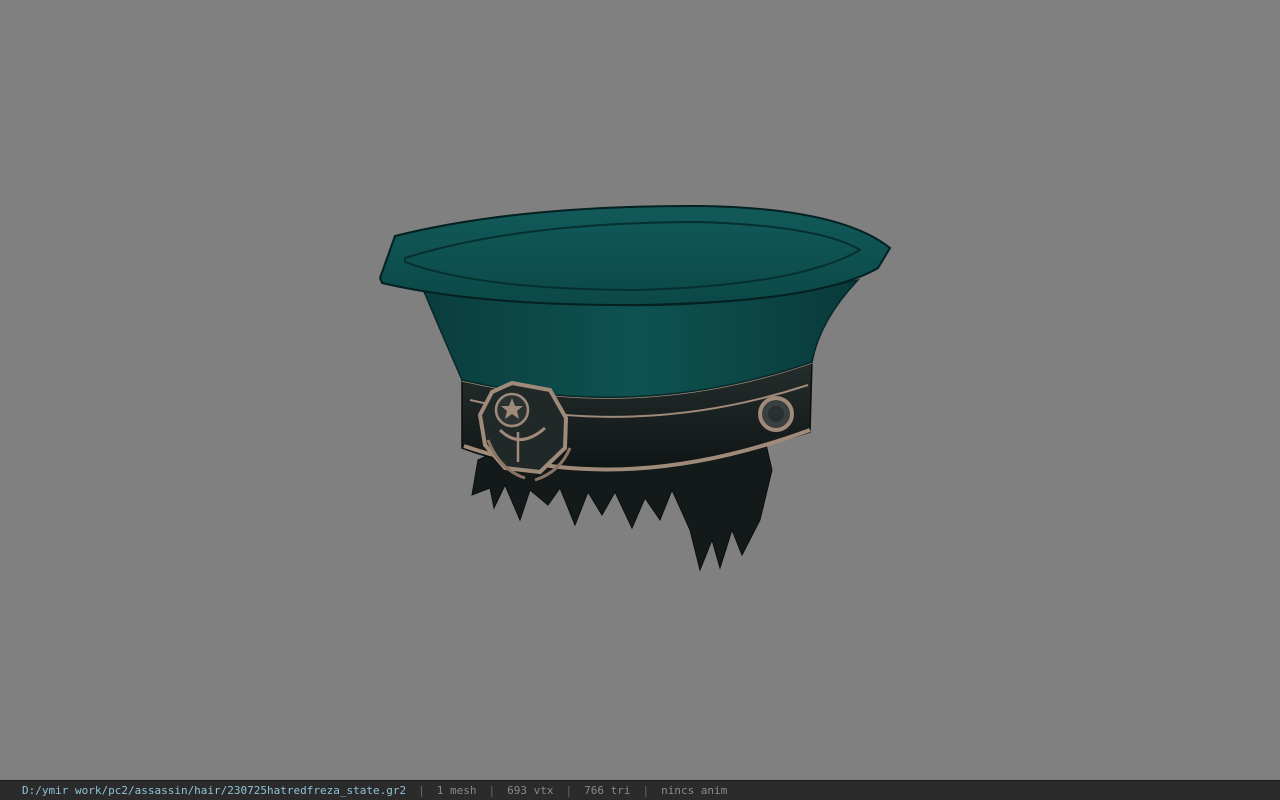 This screenshot has height=800, width=1280. I want to click on vertex-count: 693 vtx, so click(530, 790).